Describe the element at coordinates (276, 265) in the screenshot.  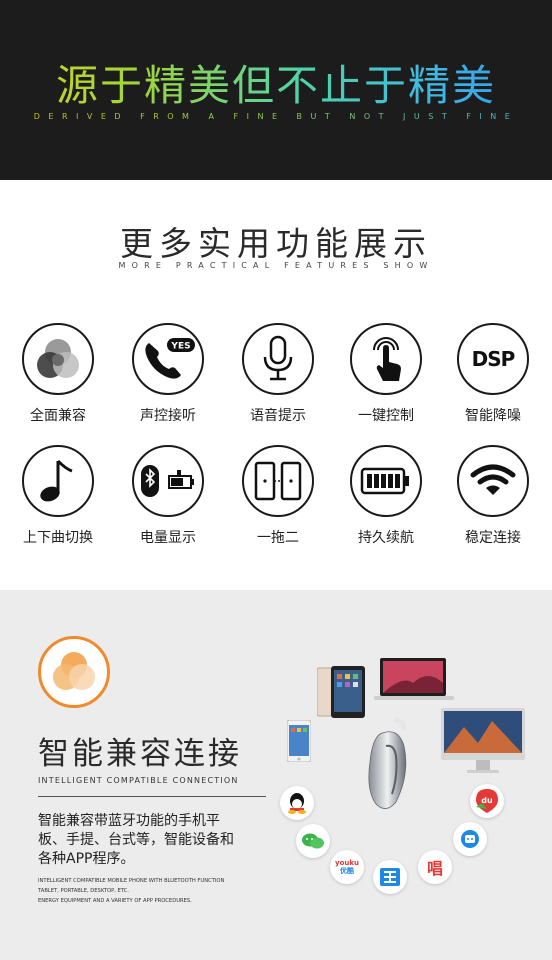
I see `features-subtitle: MORE PRACTICAL FEATURES SHOW` at that location.